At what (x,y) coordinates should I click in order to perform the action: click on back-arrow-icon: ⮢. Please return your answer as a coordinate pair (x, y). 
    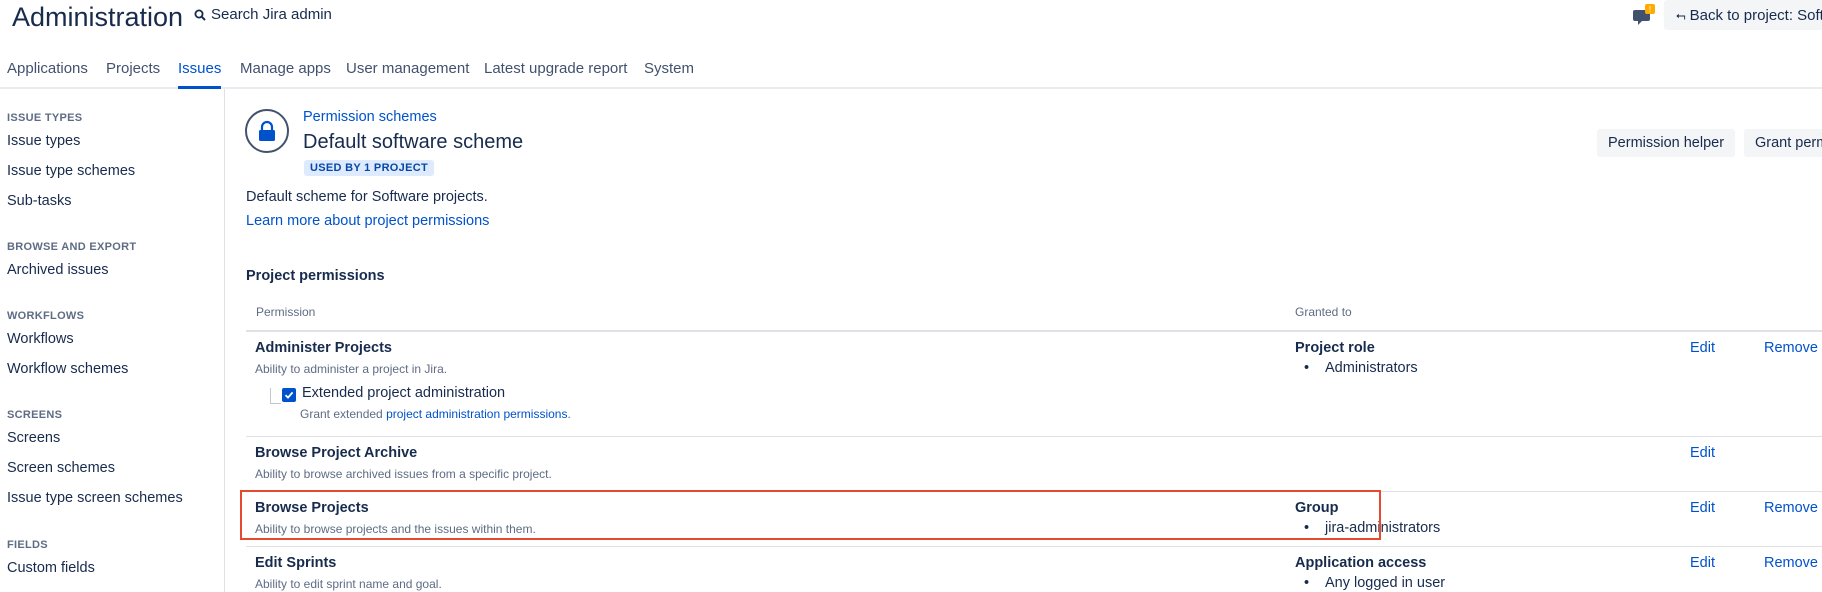
    Looking at the image, I should click on (1681, 14).